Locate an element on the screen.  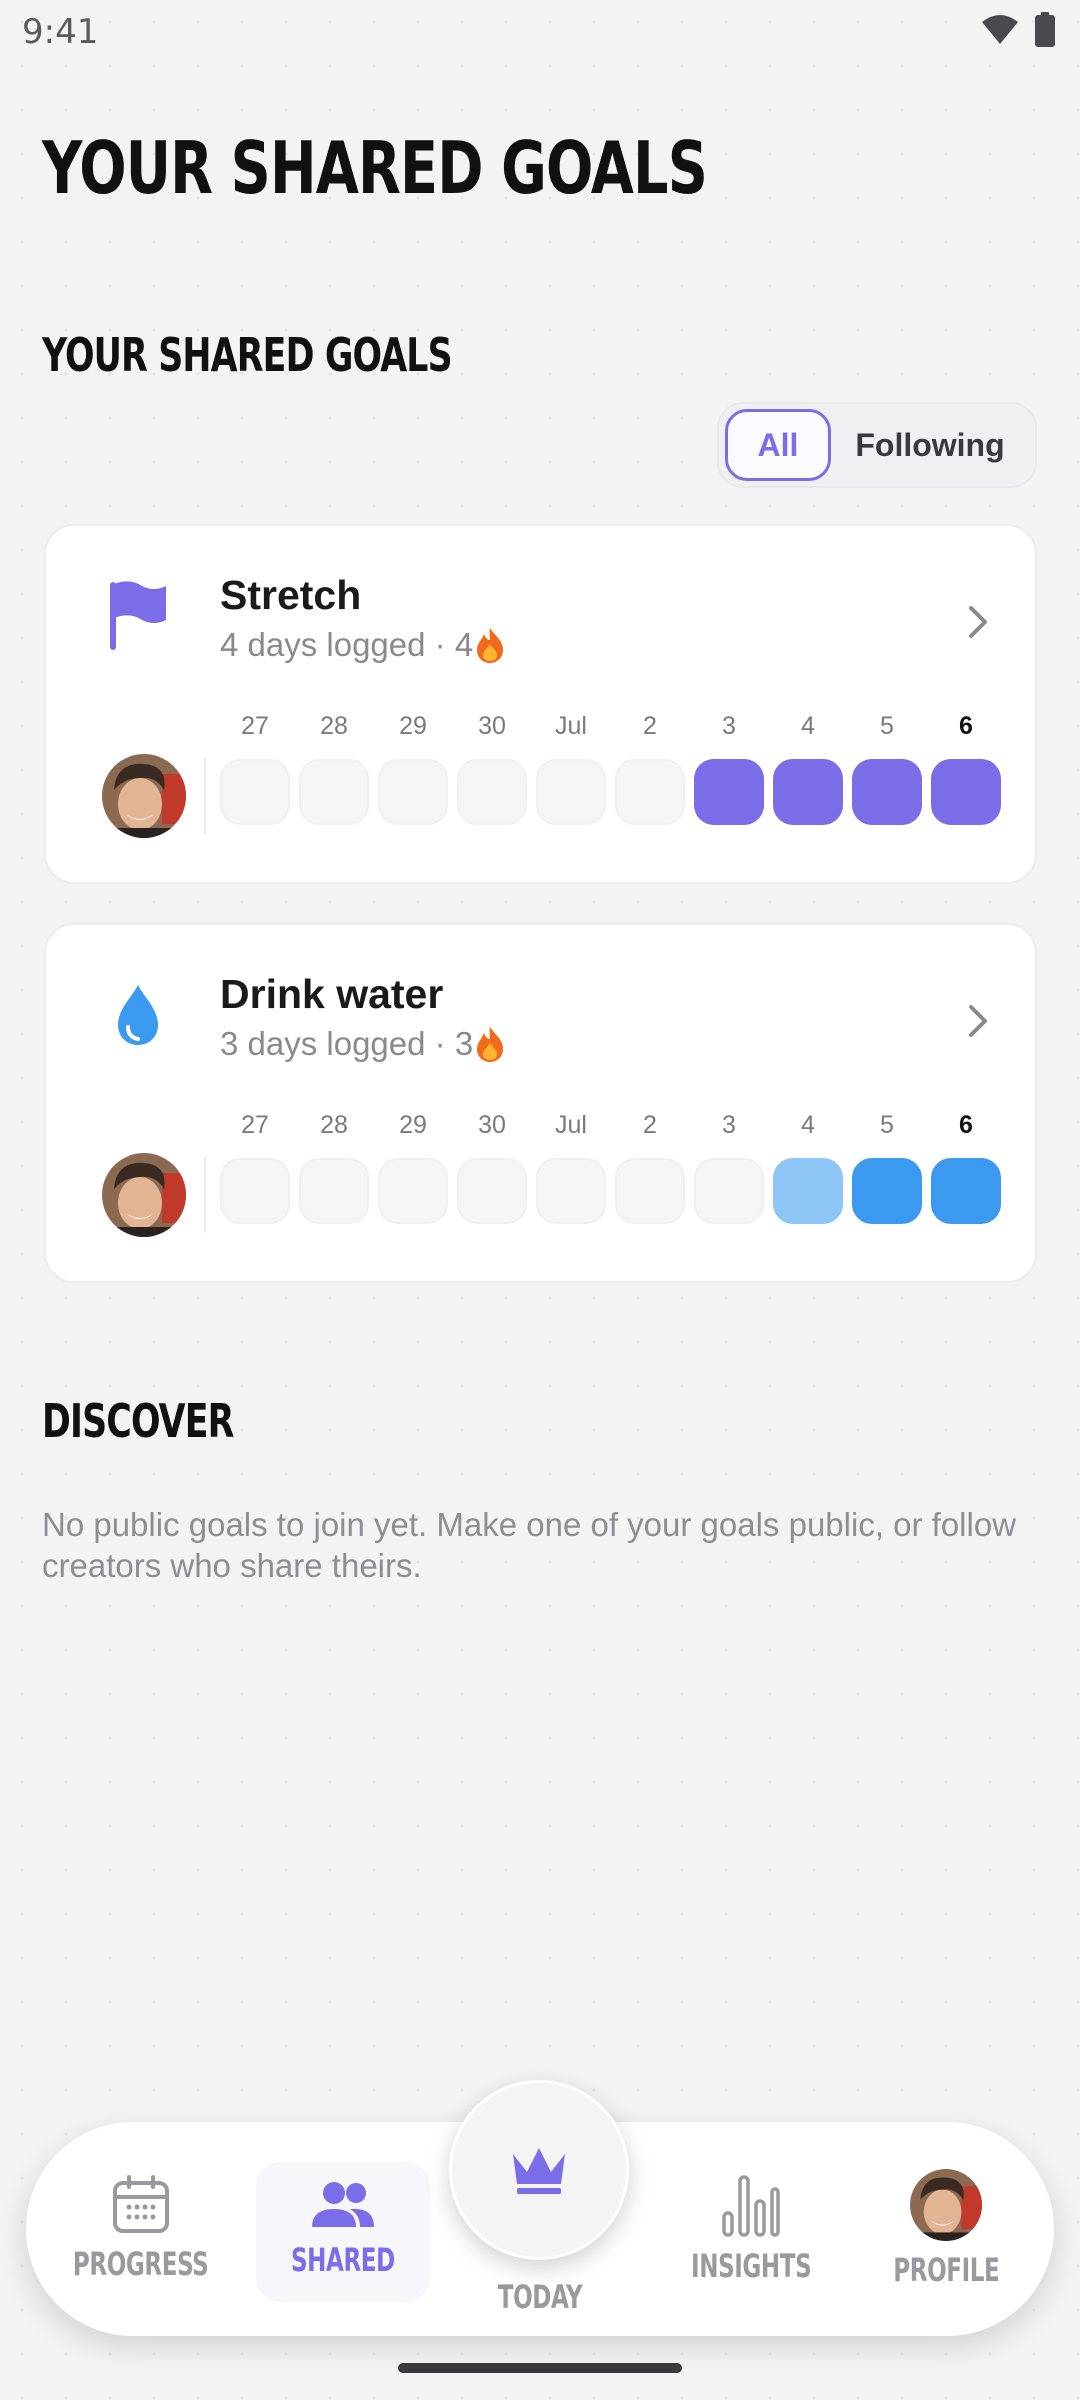
goal-subtitle: 3 days logged · 3 is located at coordinates (363, 1044).